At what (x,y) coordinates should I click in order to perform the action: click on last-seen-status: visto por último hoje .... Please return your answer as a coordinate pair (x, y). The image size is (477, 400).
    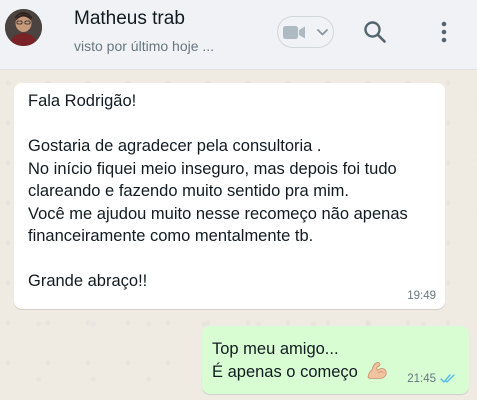
    Looking at the image, I should click on (144, 46).